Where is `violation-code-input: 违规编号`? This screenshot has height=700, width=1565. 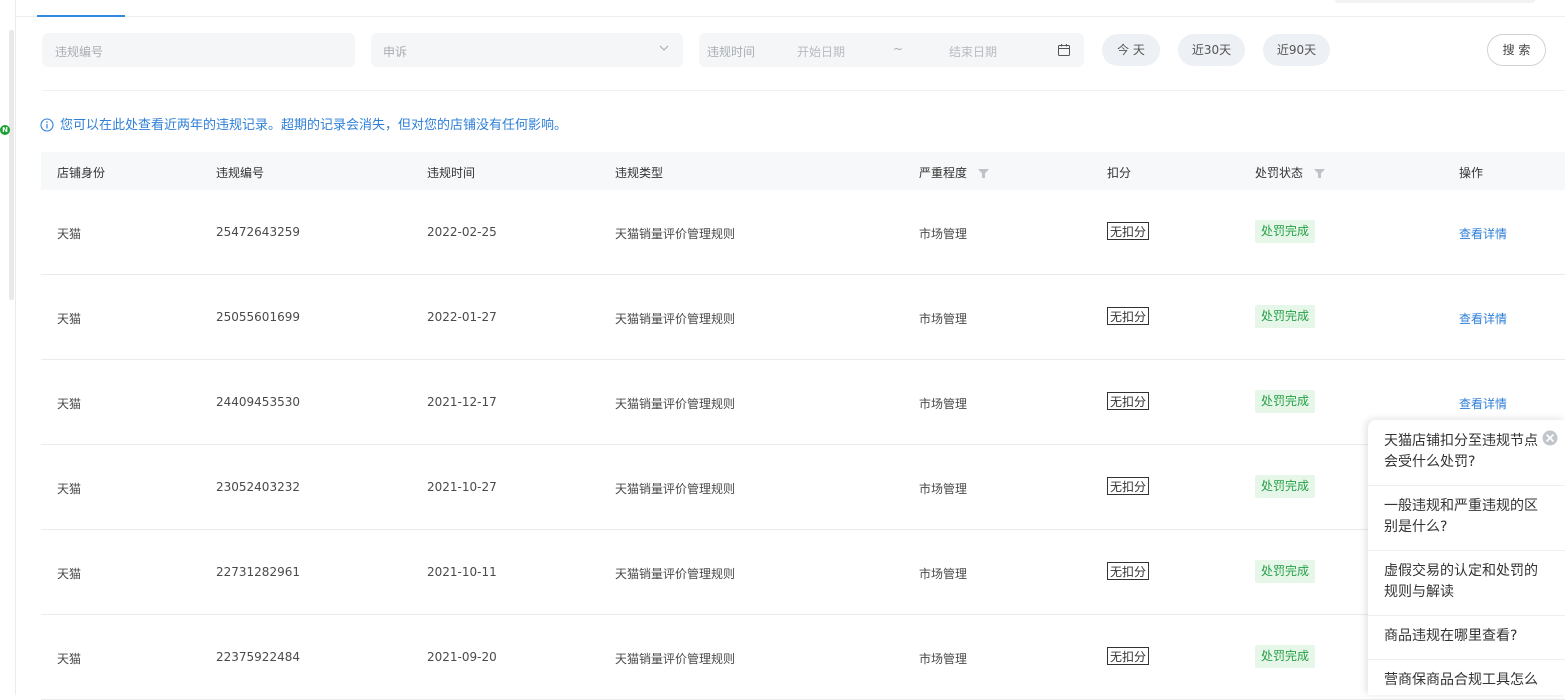
violation-code-input: 违规编号 is located at coordinates (198, 50).